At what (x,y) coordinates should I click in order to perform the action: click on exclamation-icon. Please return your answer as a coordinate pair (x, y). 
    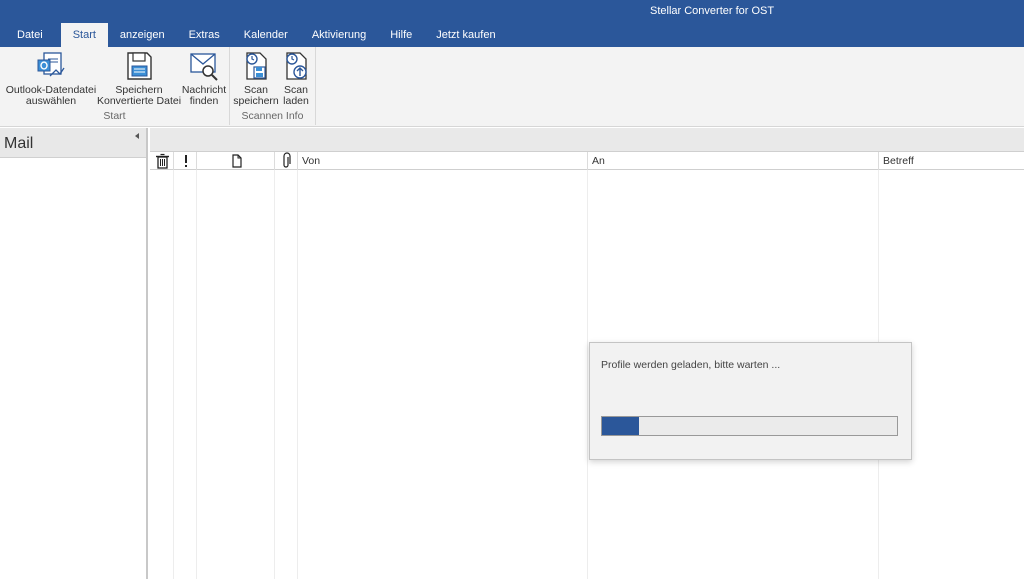
    Looking at the image, I should click on (186, 161).